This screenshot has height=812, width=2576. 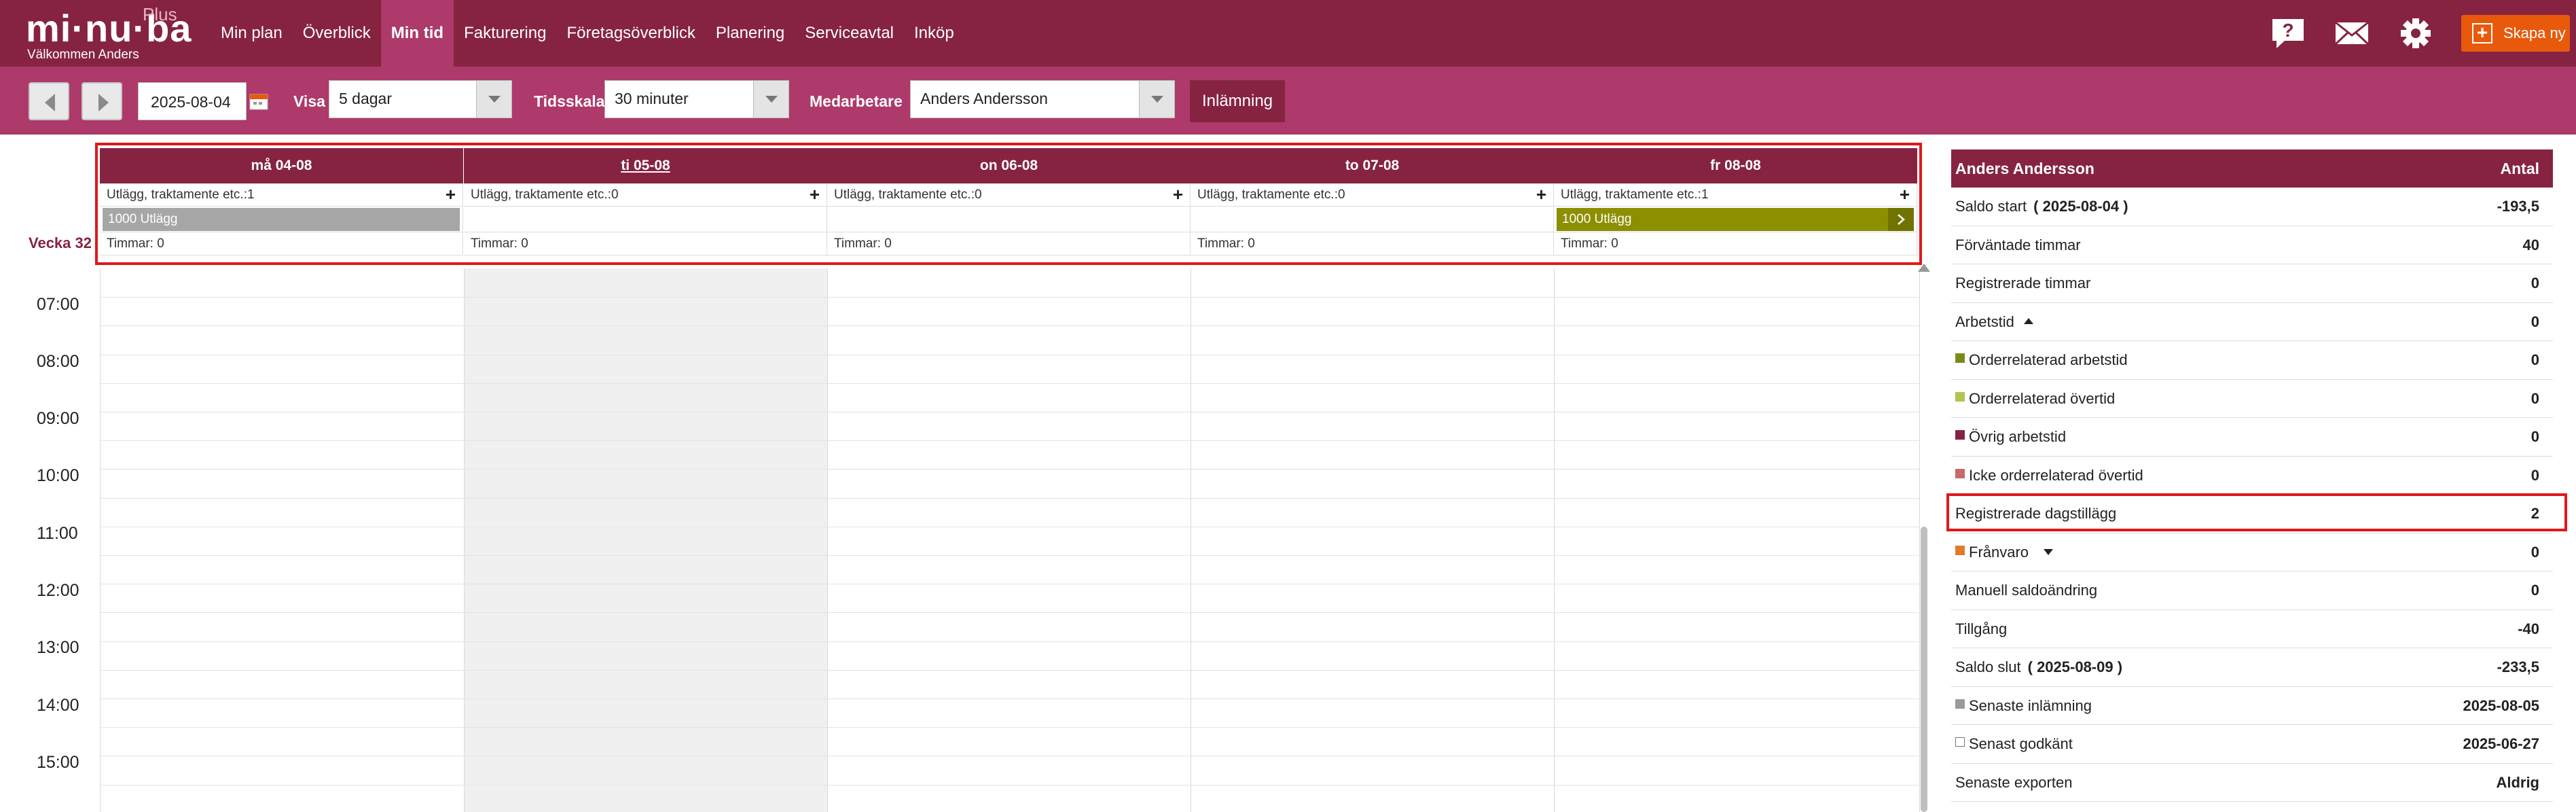 What do you see at coordinates (1988, 666) in the screenshot?
I see `summary-row-label: Saldo slut` at bounding box center [1988, 666].